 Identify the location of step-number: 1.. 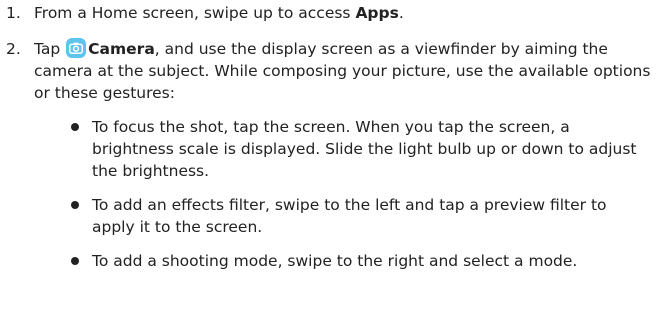
(13, 13).